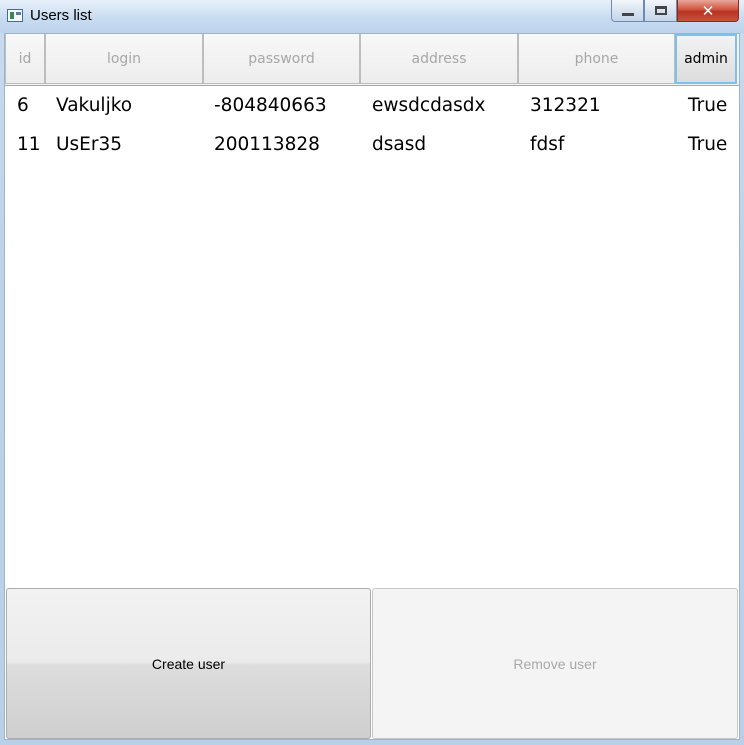 This screenshot has width=744, height=745. Describe the element at coordinates (372, 16) in the screenshot. I see `title-bar: Users list ✕` at that location.